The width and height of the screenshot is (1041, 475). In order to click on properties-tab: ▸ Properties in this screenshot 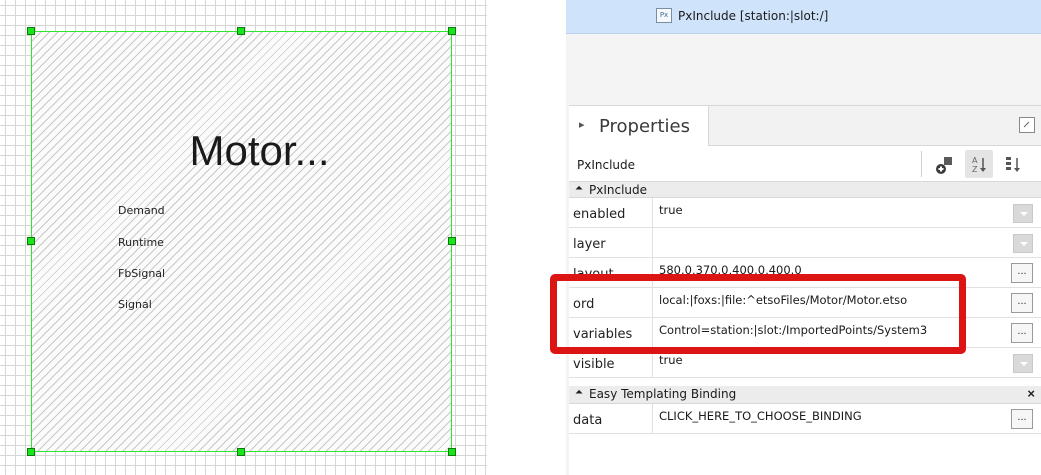, I will do `click(639, 126)`.